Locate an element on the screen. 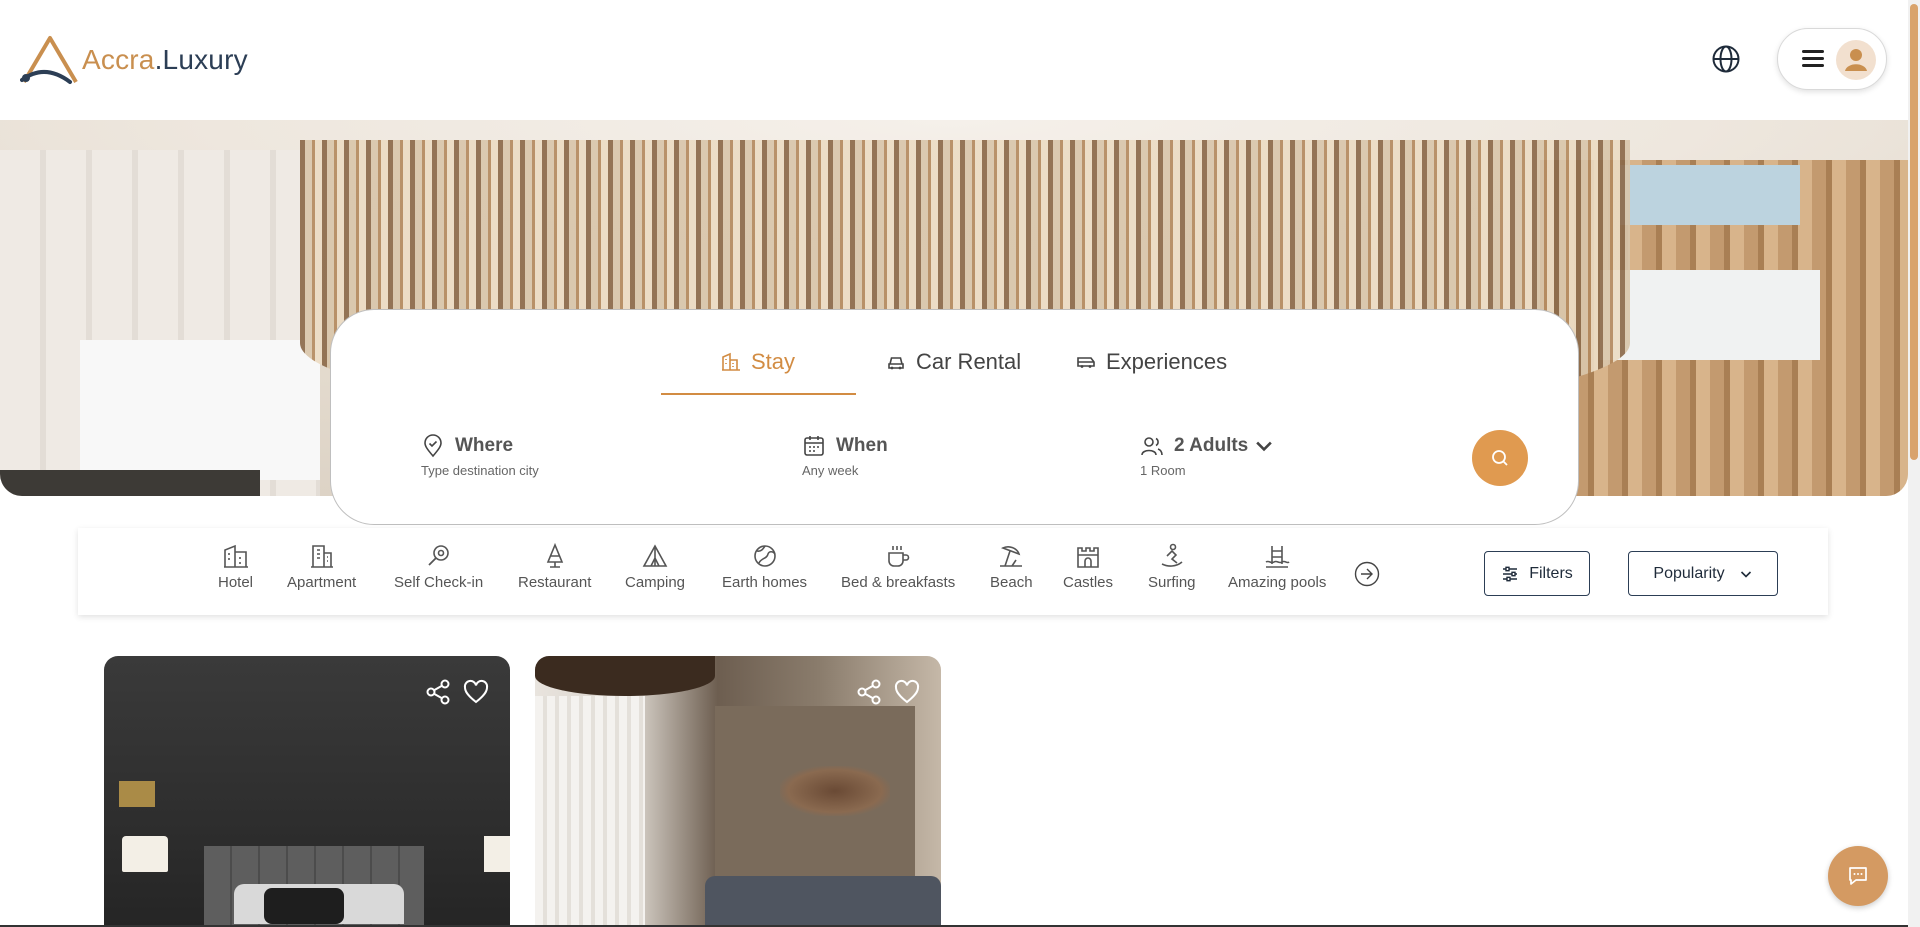 The width and height of the screenshot is (1920, 927). chat-button is located at coordinates (1858, 876).